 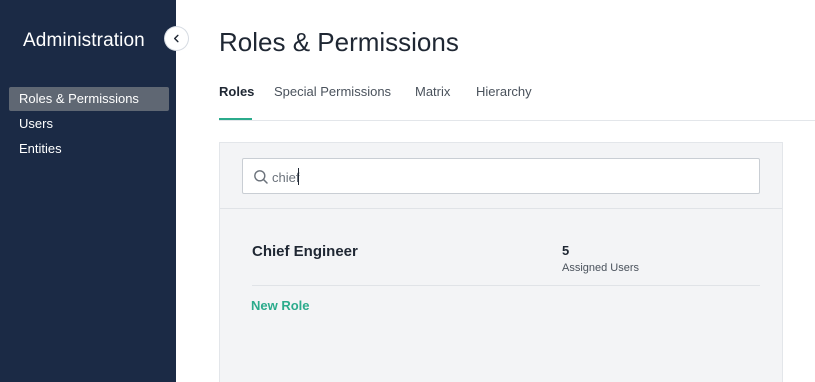 What do you see at coordinates (339, 42) in the screenshot?
I see `page-title: Roles & Permissions` at bounding box center [339, 42].